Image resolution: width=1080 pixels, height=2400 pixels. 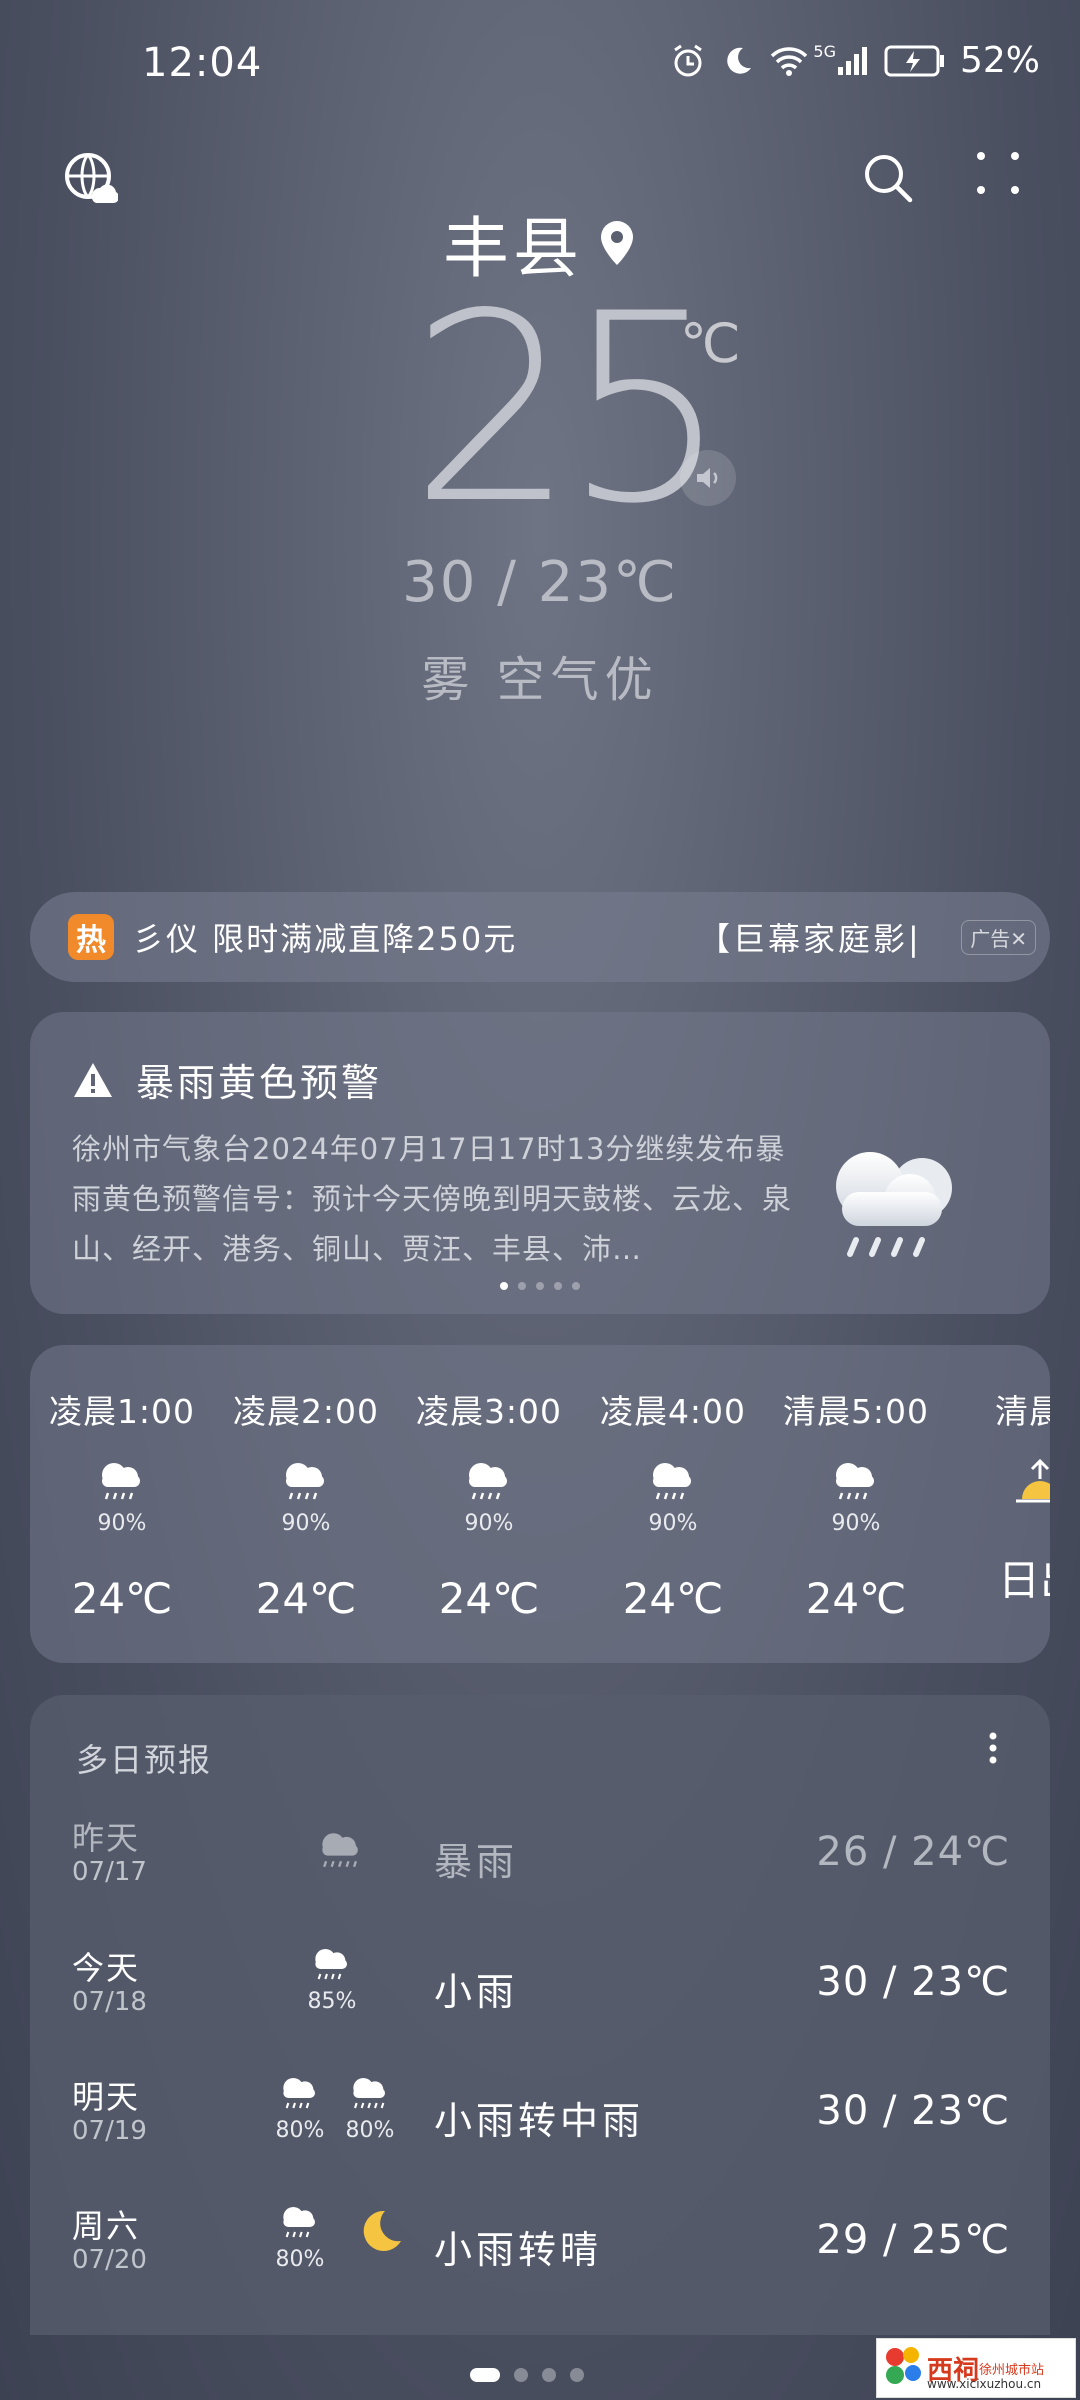 What do you see at coordinates (340, 1858) in the screenshot?
I see `row-icons` at bounding box center [340, 1858].